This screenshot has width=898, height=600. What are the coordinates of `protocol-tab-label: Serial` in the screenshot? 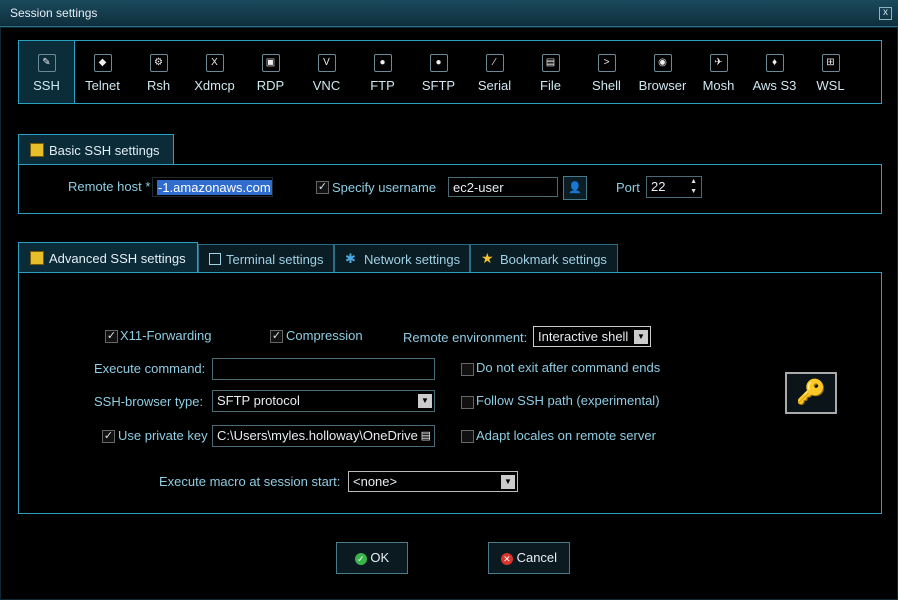 It's located at (494, 85).